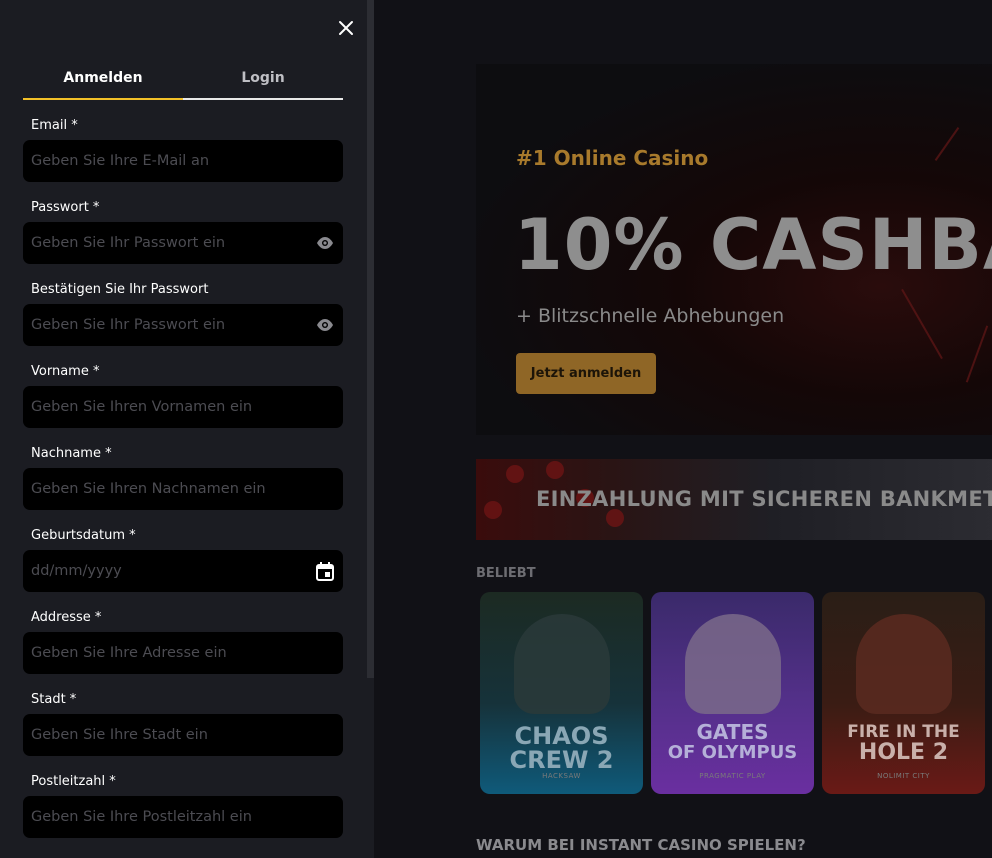 The image size is (992, 858). I want to click on postal-code-field-wrapper, so click(183, 817).